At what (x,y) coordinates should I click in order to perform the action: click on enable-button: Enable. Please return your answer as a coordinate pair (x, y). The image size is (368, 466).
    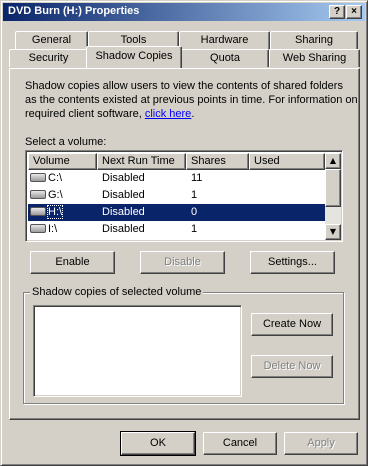
    Looking at the image, I should click on (72, 262).